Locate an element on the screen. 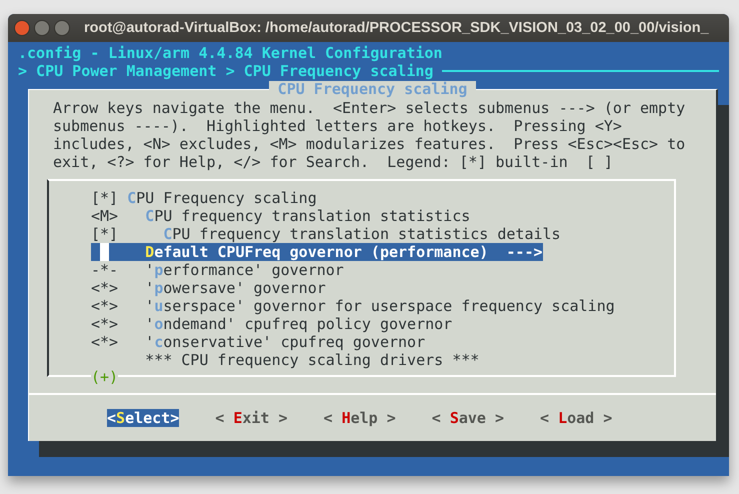  dialog-button: < Load > is located at coordinates (576, 418).